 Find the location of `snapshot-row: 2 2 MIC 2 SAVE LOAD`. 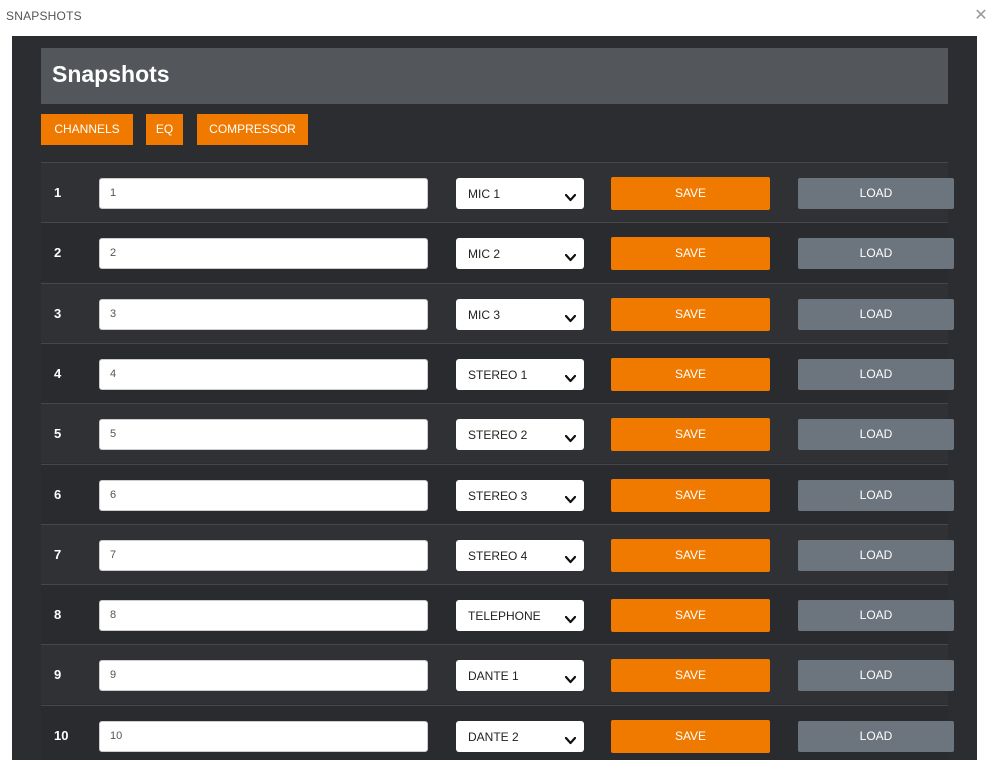

snapshot-row: 2 2 MIC 2 SAVE LOAD is located at coordinates (497, 252).